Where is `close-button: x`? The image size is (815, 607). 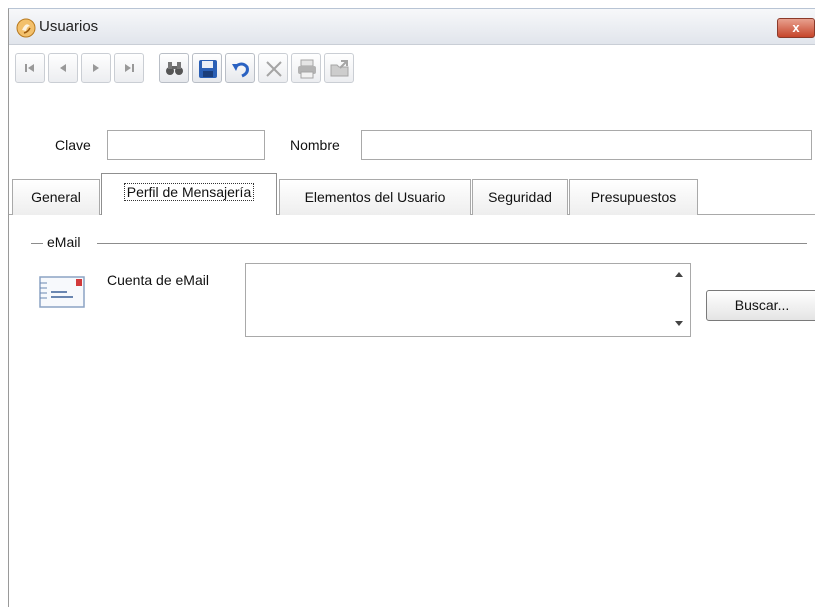 close-button: x is located at coordinates (796, 28).